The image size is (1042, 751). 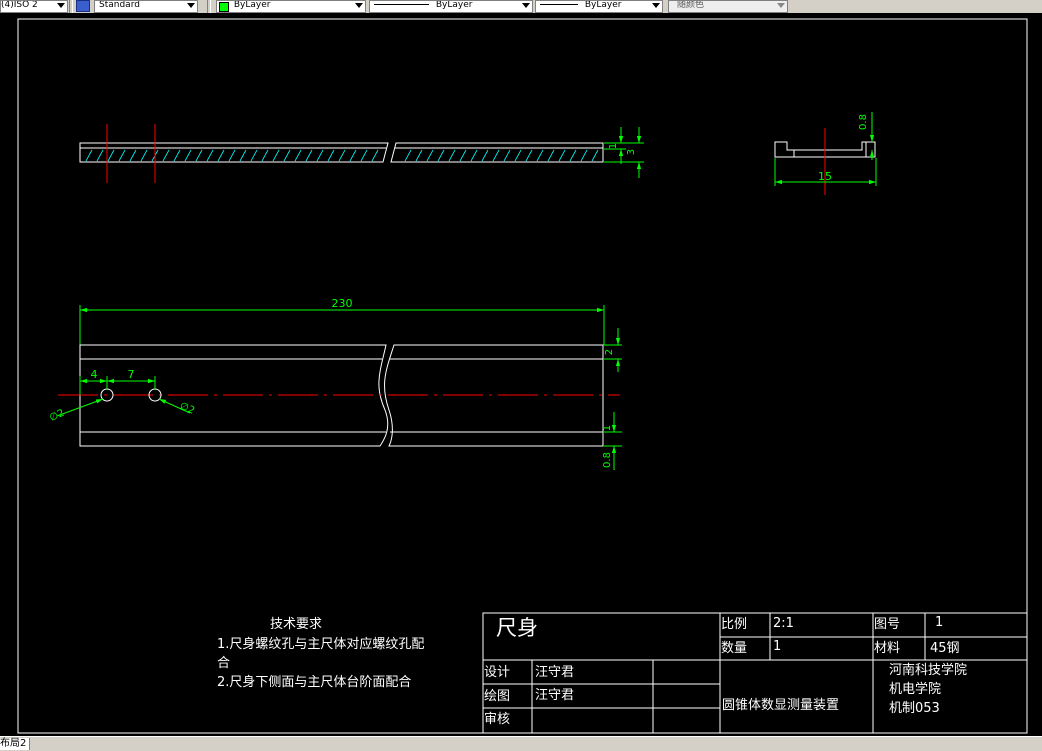 What do you see at coordinates (559, 4) in the screenshot?
I see `lineweight-preview-icon` at bounding box center [559, 4].